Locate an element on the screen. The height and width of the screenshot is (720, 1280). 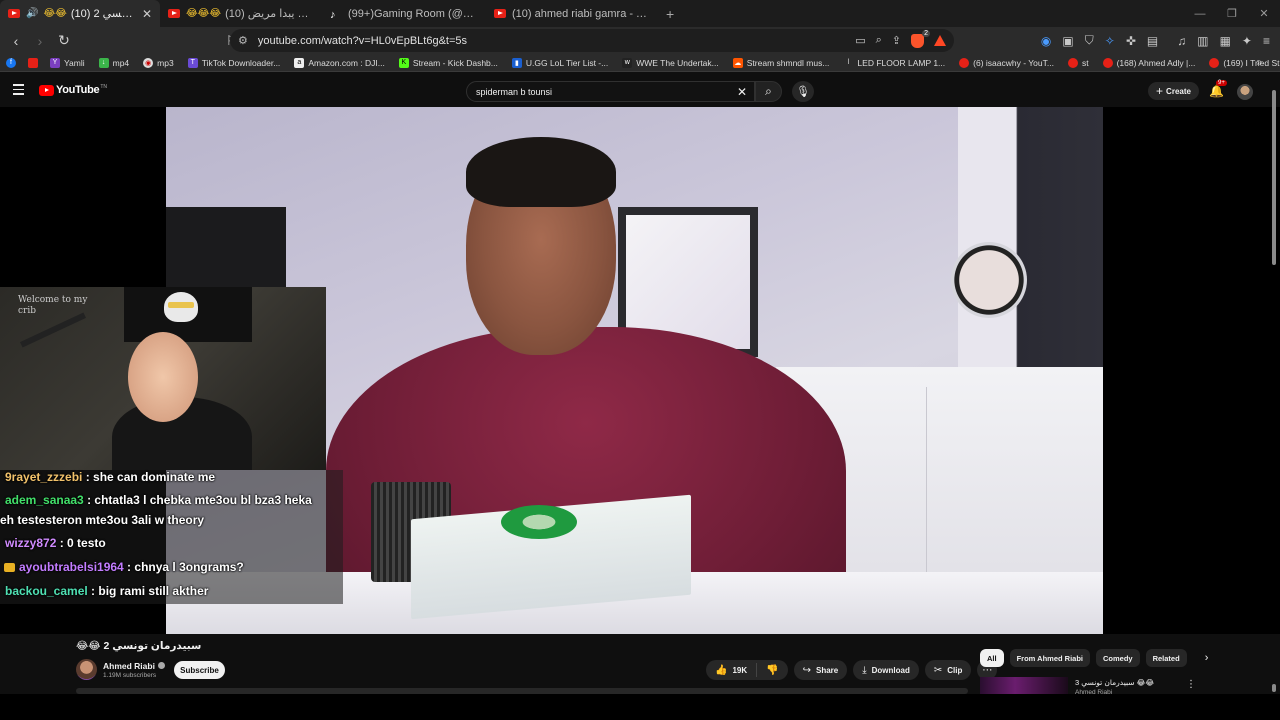
scissors-icon: ✂ is located at coordinates (938, 670).